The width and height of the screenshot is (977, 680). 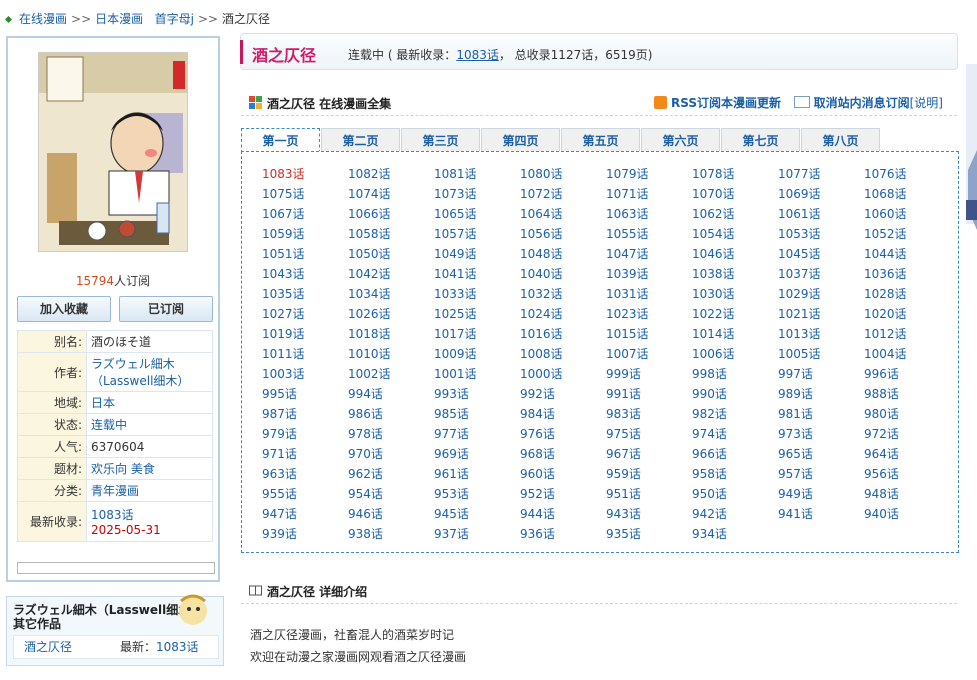 I want to click on chapter-link: 977话, so click(x=451, y=433).